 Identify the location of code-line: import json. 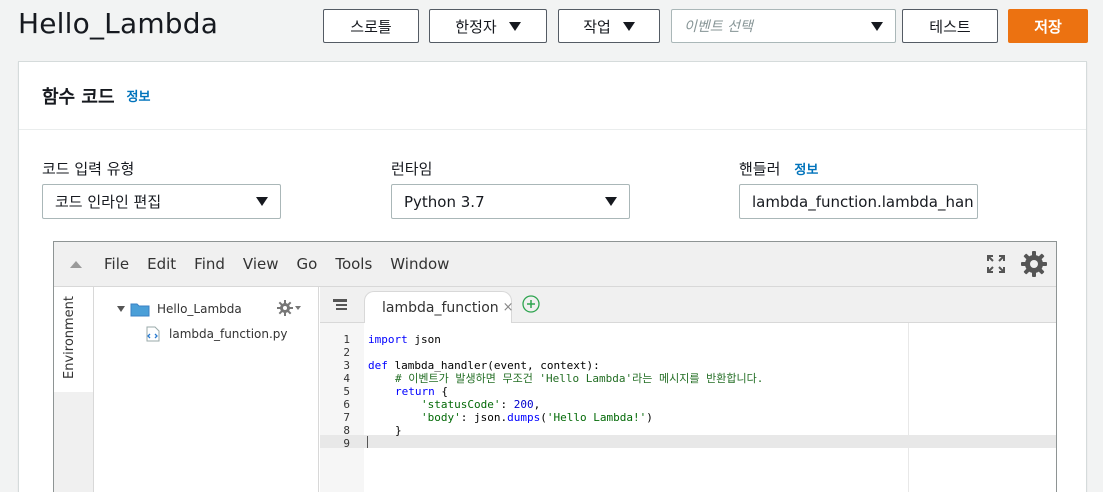
(404, 339).